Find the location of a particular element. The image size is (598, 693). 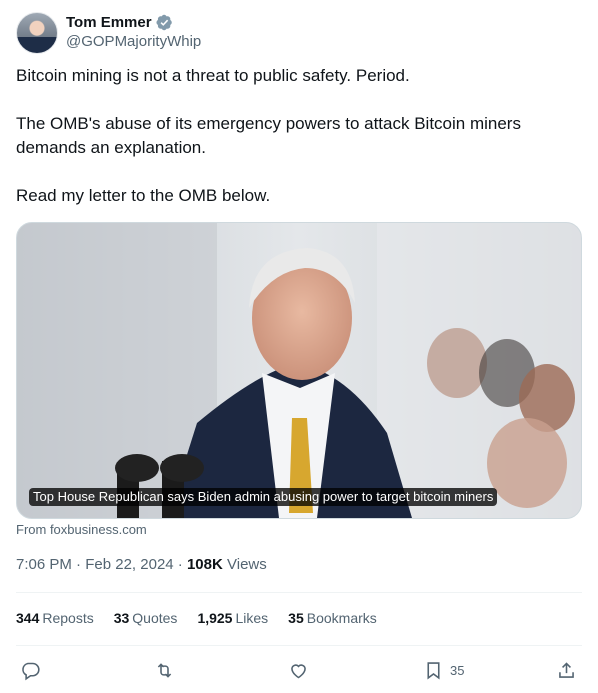

bookmark-button: 35 is located at coordinates (443, 670).